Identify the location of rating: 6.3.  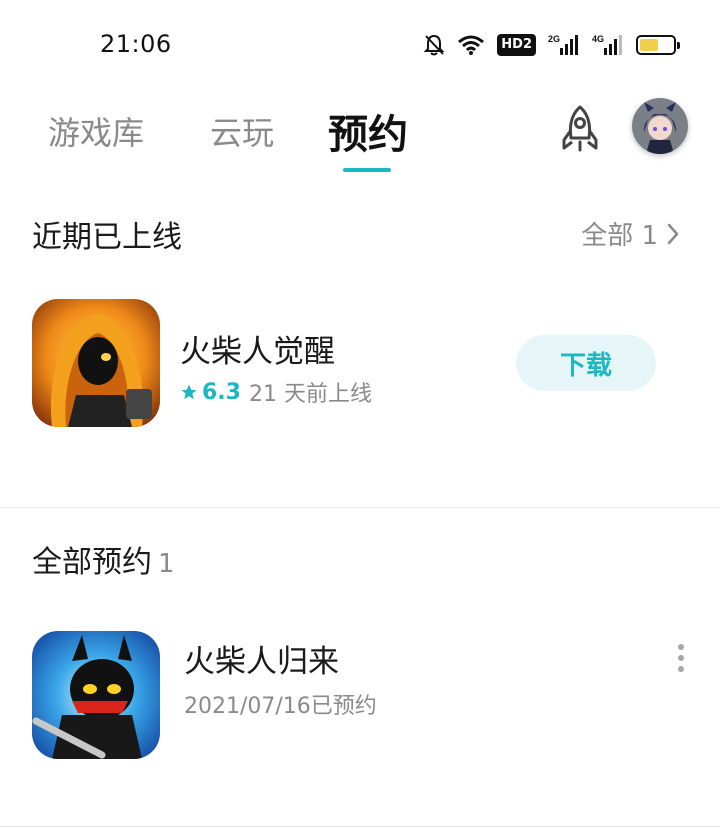
(210, 392).